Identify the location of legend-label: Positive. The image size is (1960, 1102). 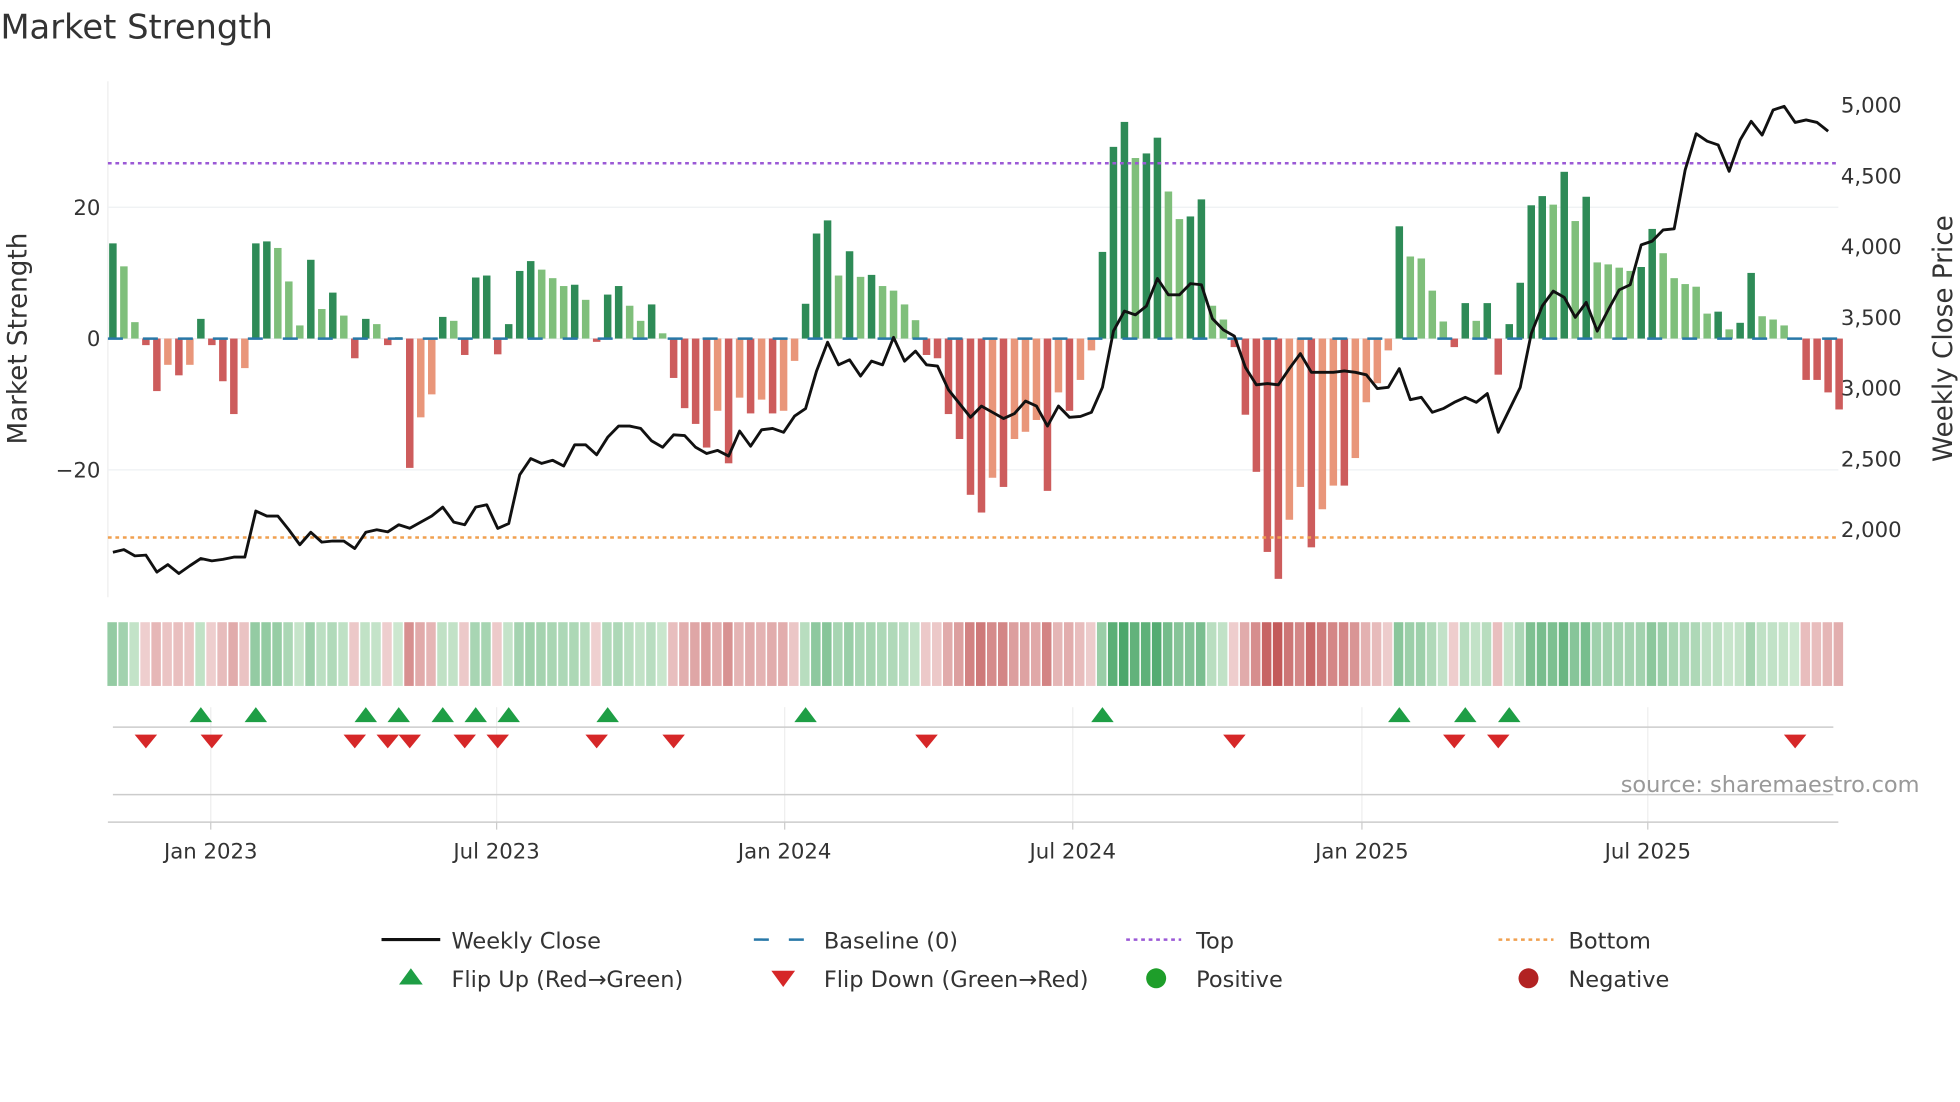
(1239, 980).